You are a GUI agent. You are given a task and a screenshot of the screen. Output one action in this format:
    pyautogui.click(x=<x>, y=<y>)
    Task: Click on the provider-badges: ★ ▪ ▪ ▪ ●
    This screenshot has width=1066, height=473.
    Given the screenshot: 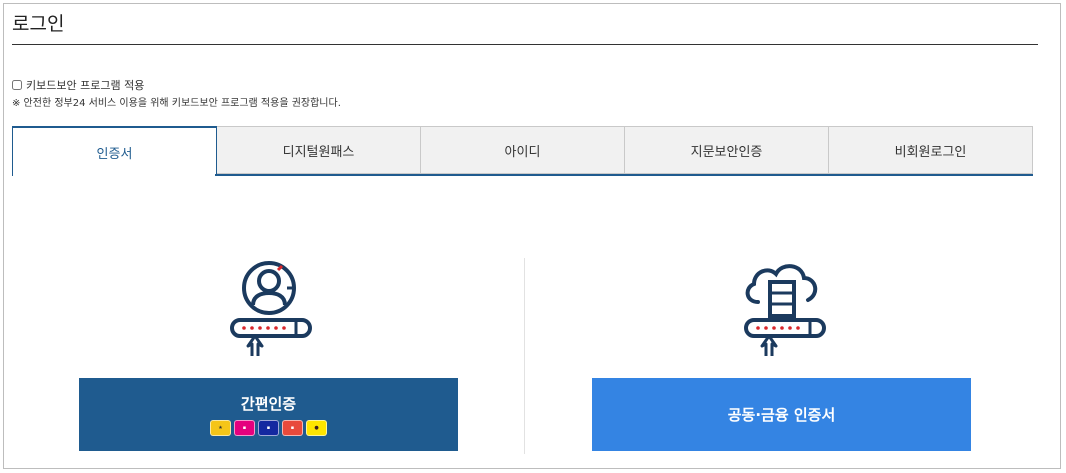 What is the action you would take?
    pyautogui.click(x=268, y=428)
    